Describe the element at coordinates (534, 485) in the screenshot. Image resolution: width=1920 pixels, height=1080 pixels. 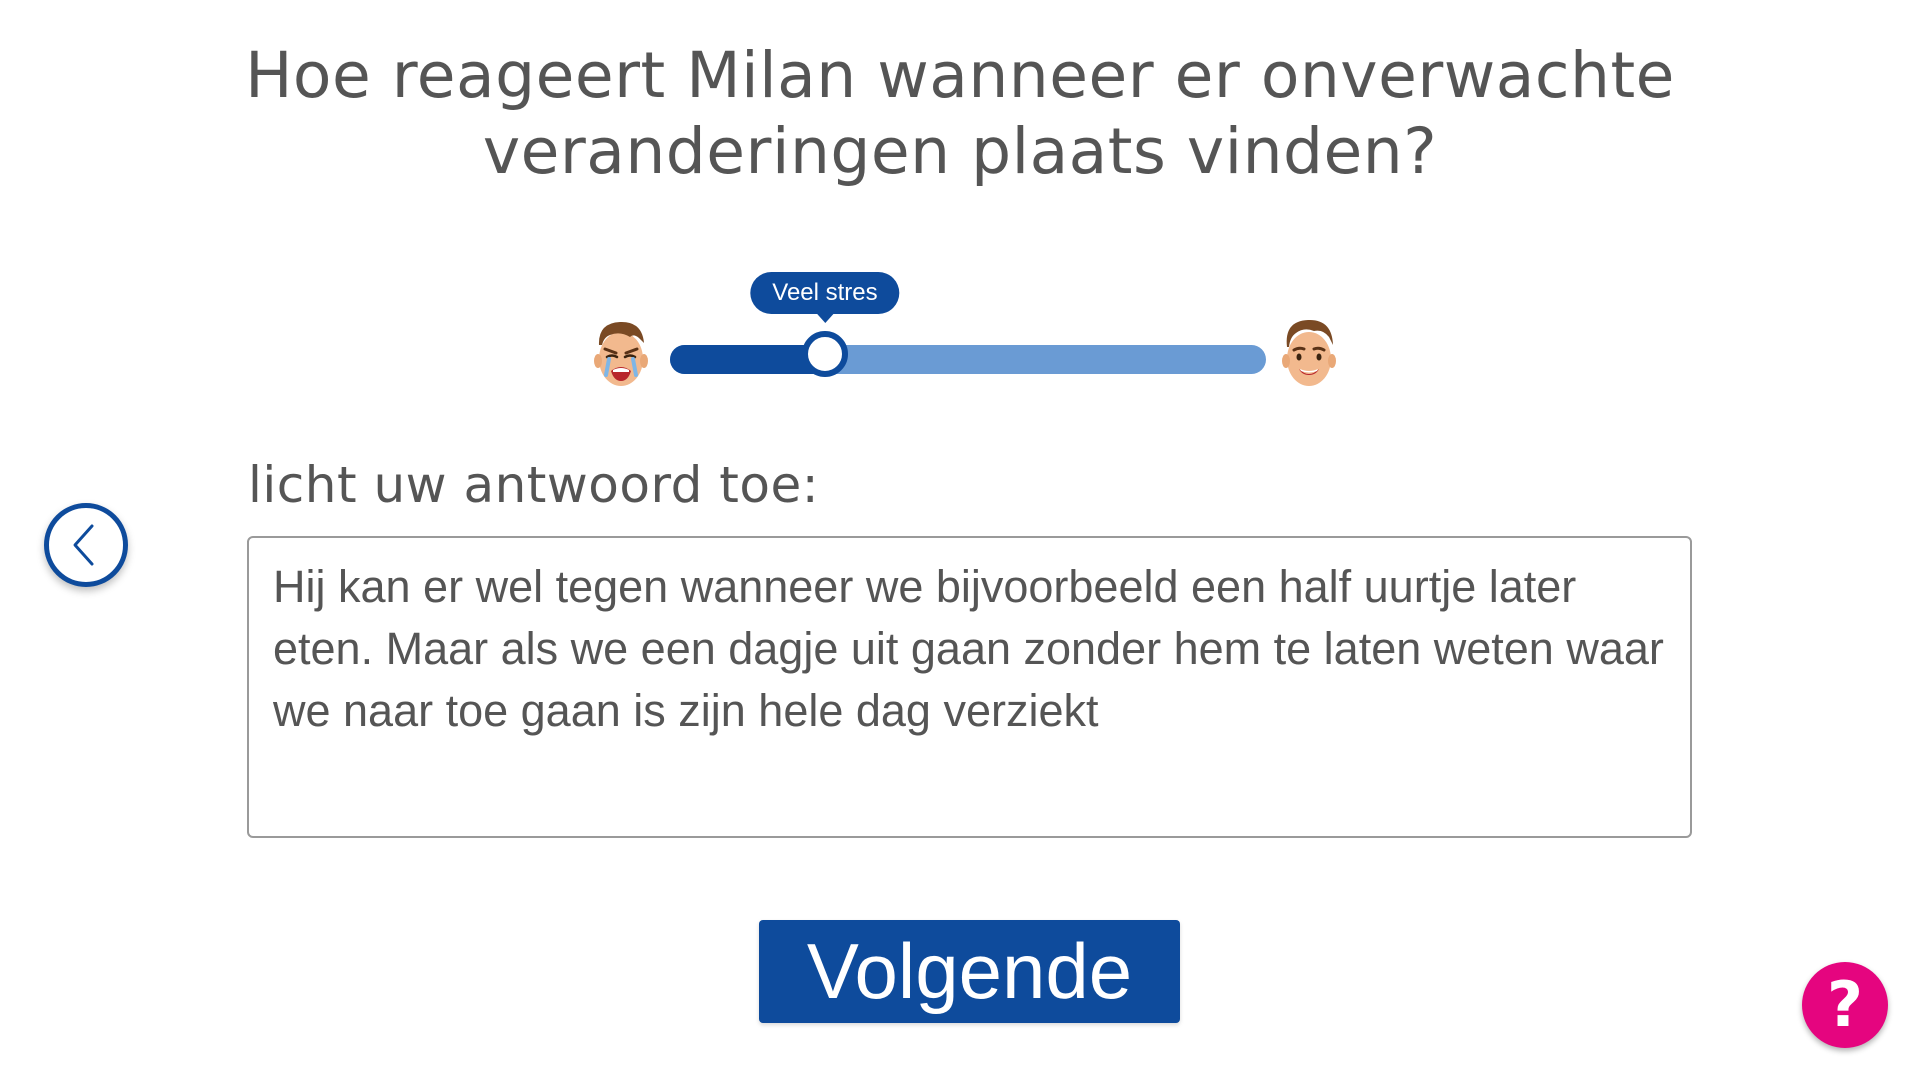
I see `answer-label: licht uw antwoord toe:` at that location.